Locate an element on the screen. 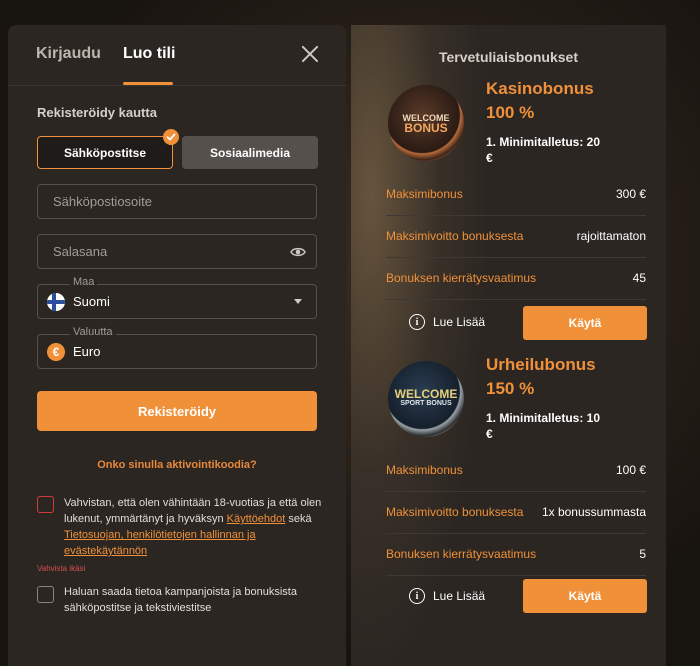 The image size is (700, 666). use-sport-bonus-button: Käytä is located at coordinates (585, 596).